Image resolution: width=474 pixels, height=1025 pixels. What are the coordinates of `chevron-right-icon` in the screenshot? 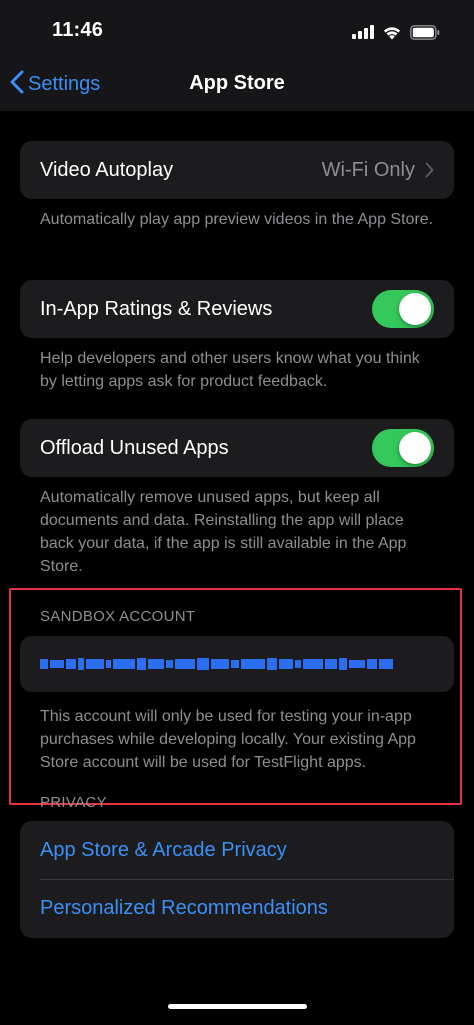 It's located at (429, 170).